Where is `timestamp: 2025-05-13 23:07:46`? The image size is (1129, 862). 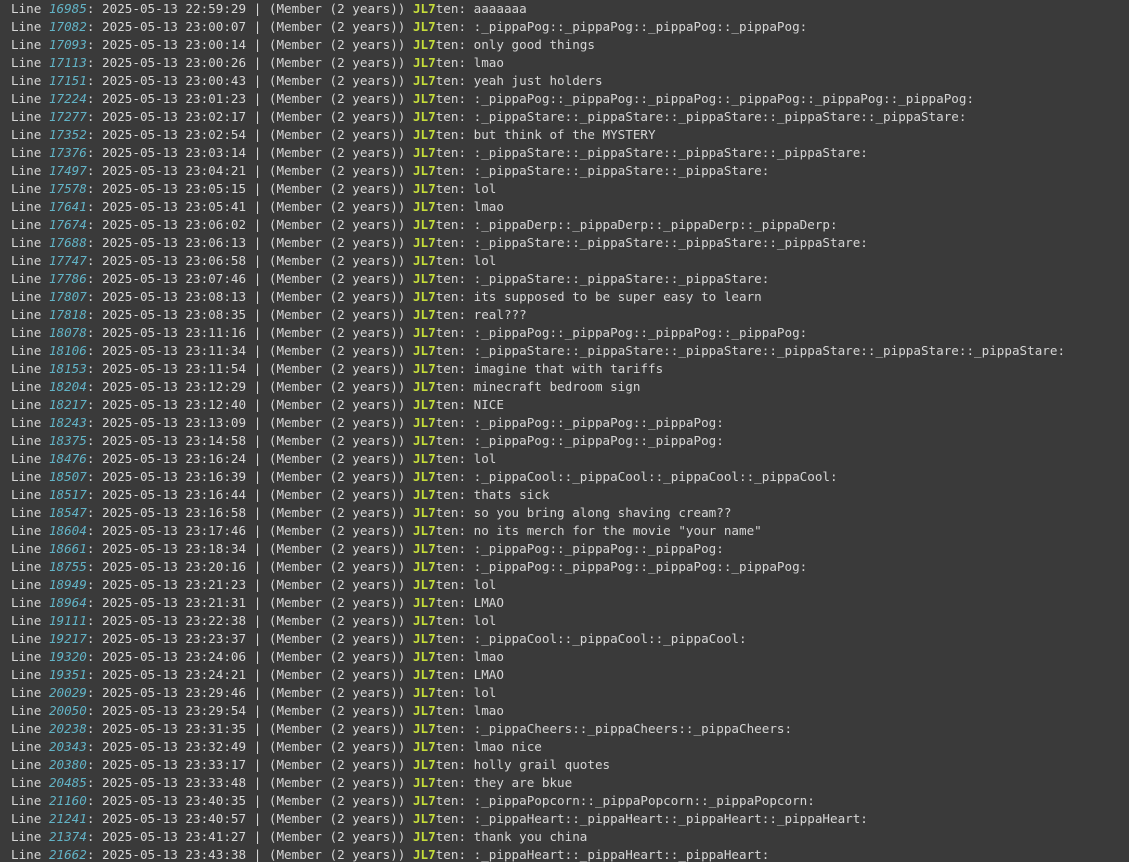
timestamp: 2025-05-13 23:07:46 is located at coordinates (174, 278).